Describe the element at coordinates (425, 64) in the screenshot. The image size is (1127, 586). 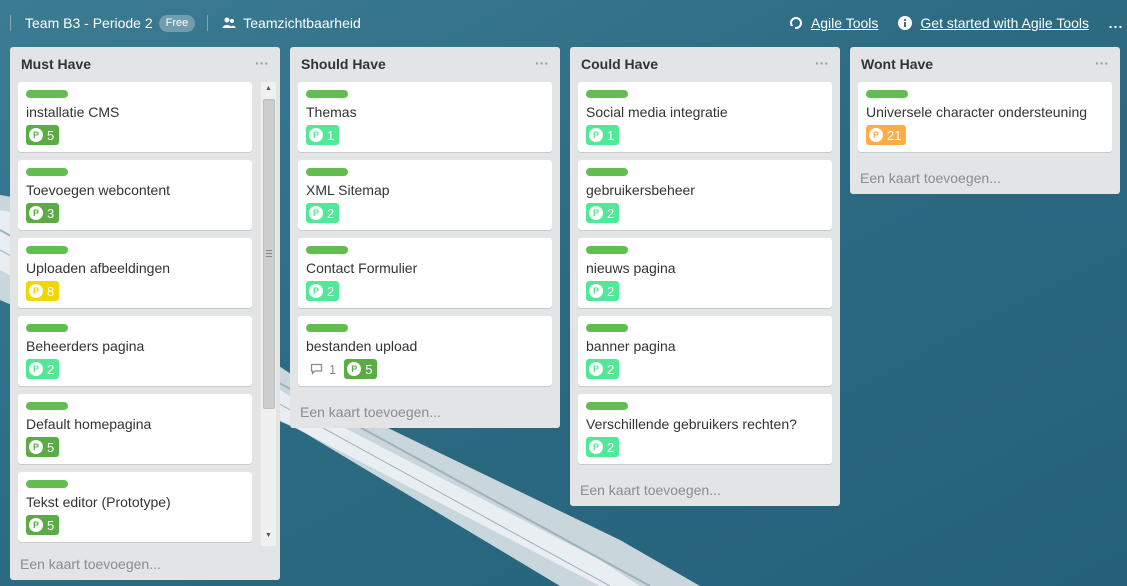
I see `list-header: Should Have ···` at that location.